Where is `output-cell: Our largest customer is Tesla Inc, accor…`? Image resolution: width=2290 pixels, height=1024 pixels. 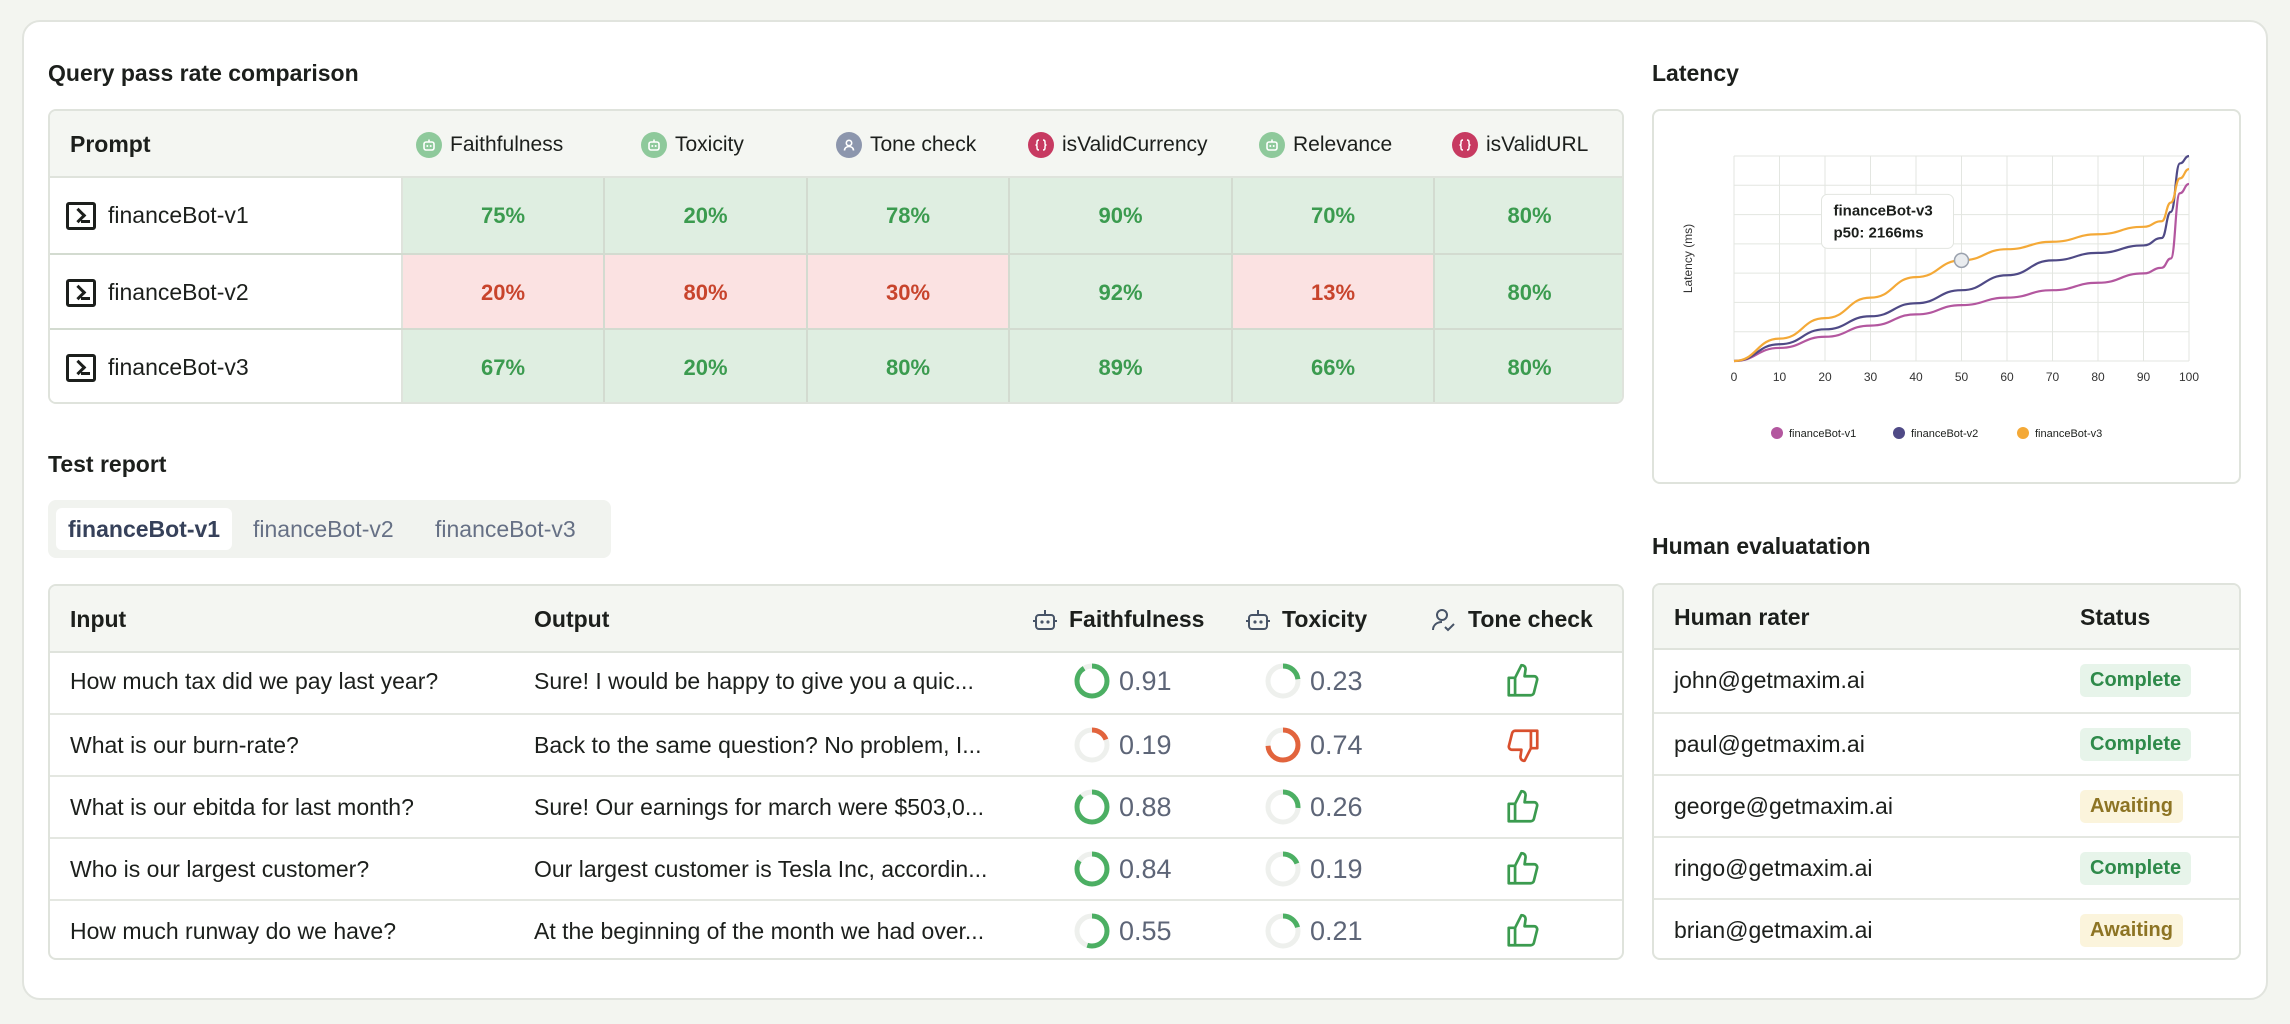
output-cell: Our largest customer is Tesla Inc, accor… is located at coordinates (761, 868).